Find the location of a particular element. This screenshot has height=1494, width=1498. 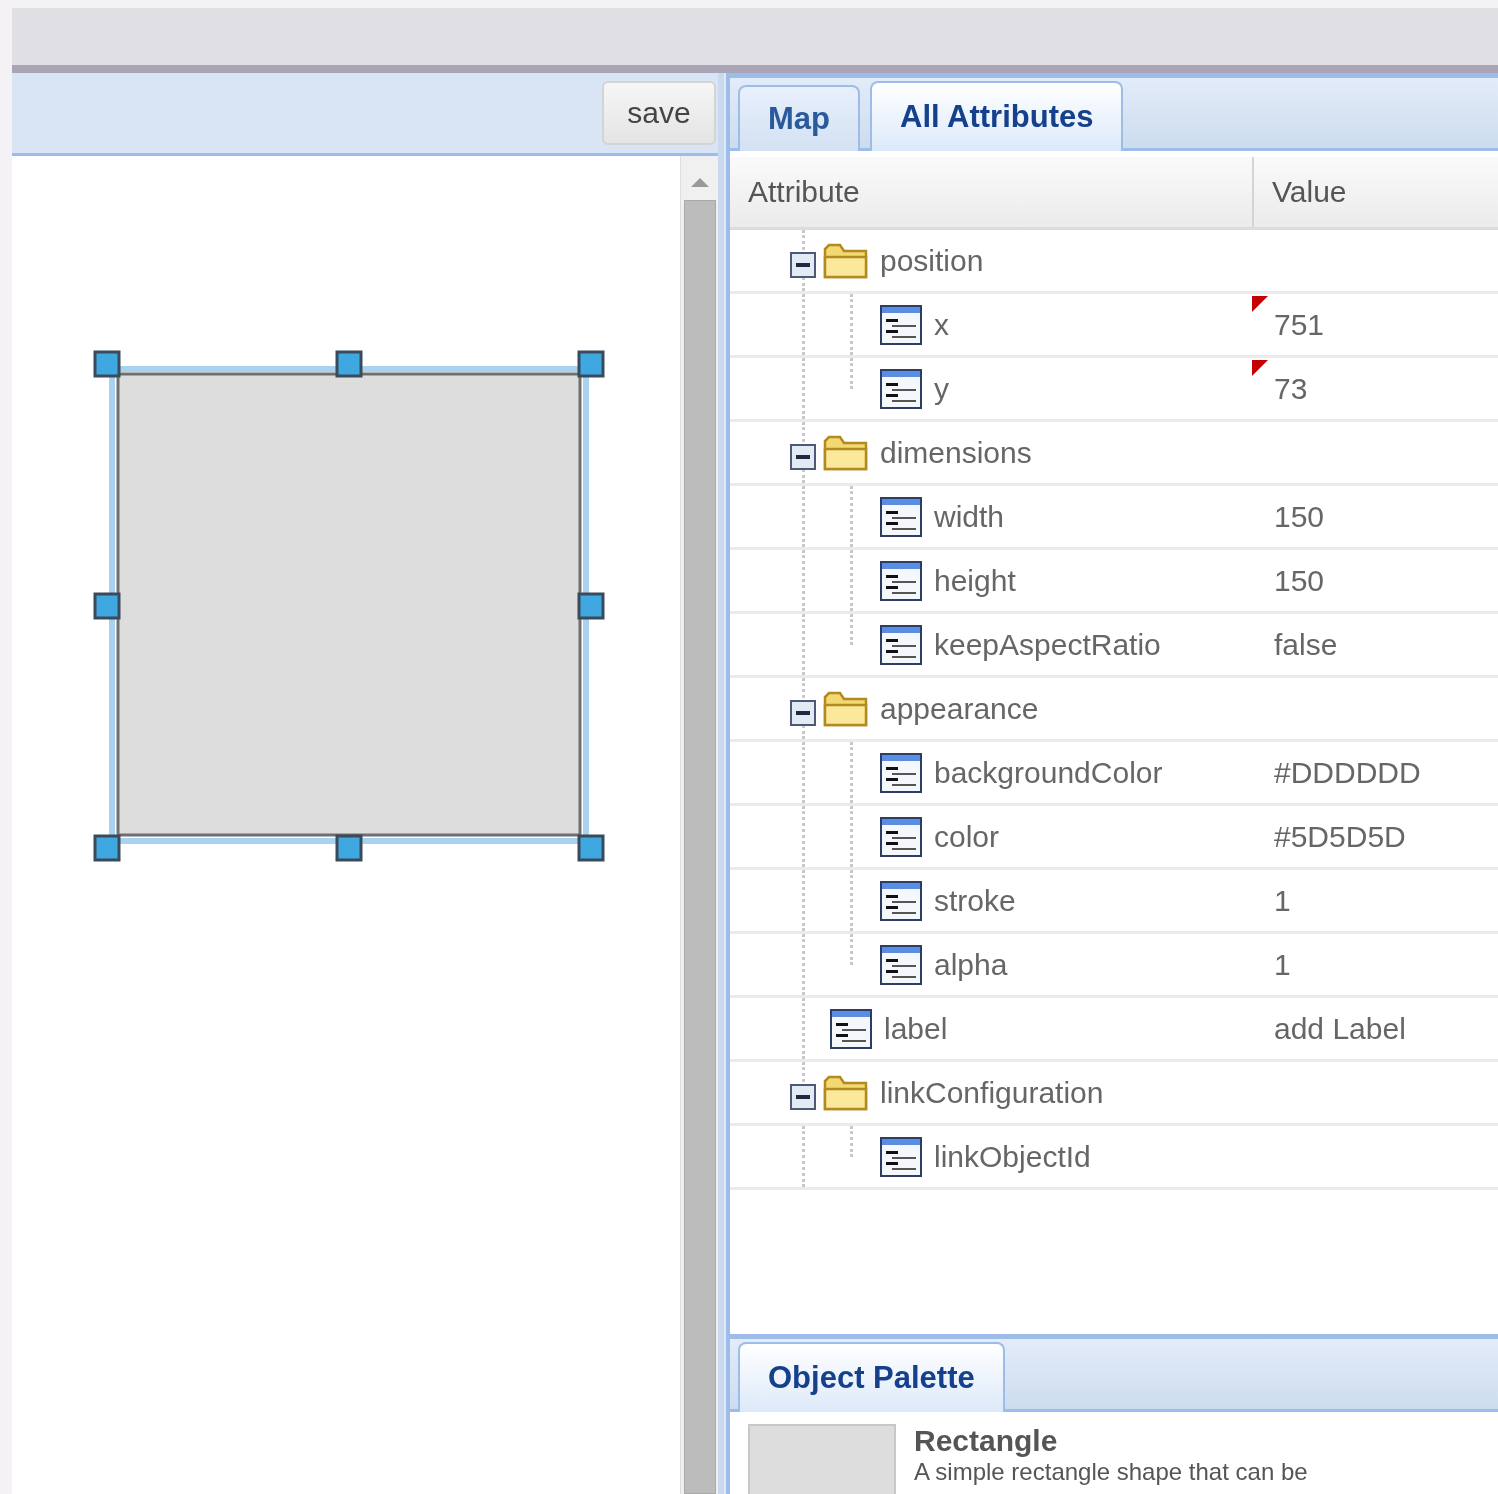

scrollbar is located at coordinates (699, 825).